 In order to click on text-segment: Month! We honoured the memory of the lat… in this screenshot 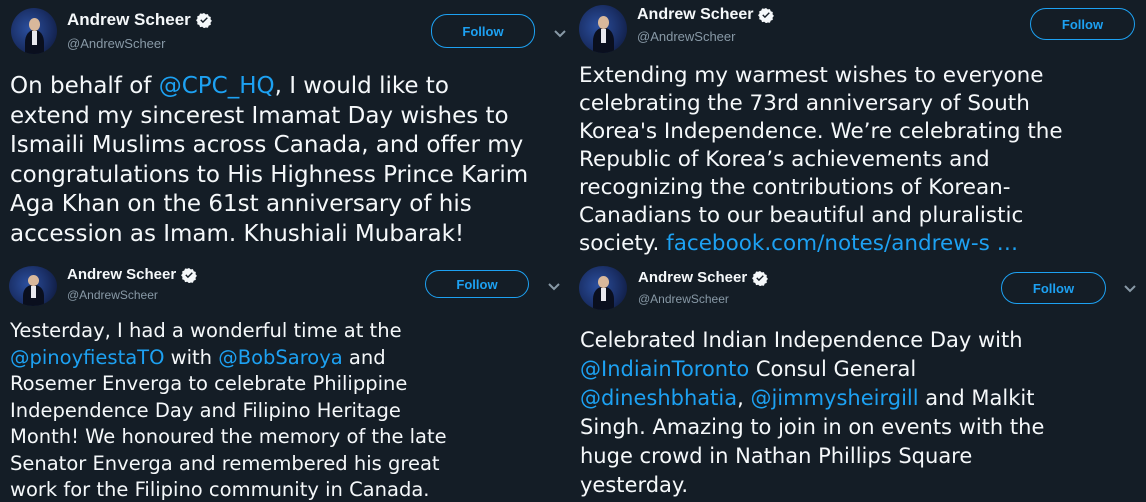, I will do `click(228, 436)`.